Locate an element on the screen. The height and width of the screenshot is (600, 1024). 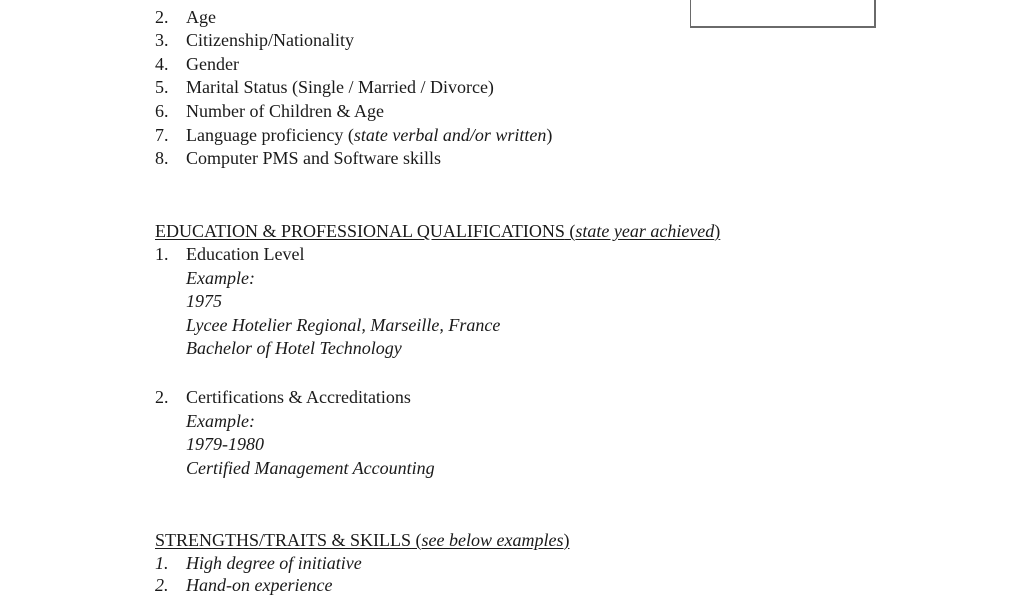
list-item: 8. Computer PMS and Software skills is located at coordinates (353, 159).